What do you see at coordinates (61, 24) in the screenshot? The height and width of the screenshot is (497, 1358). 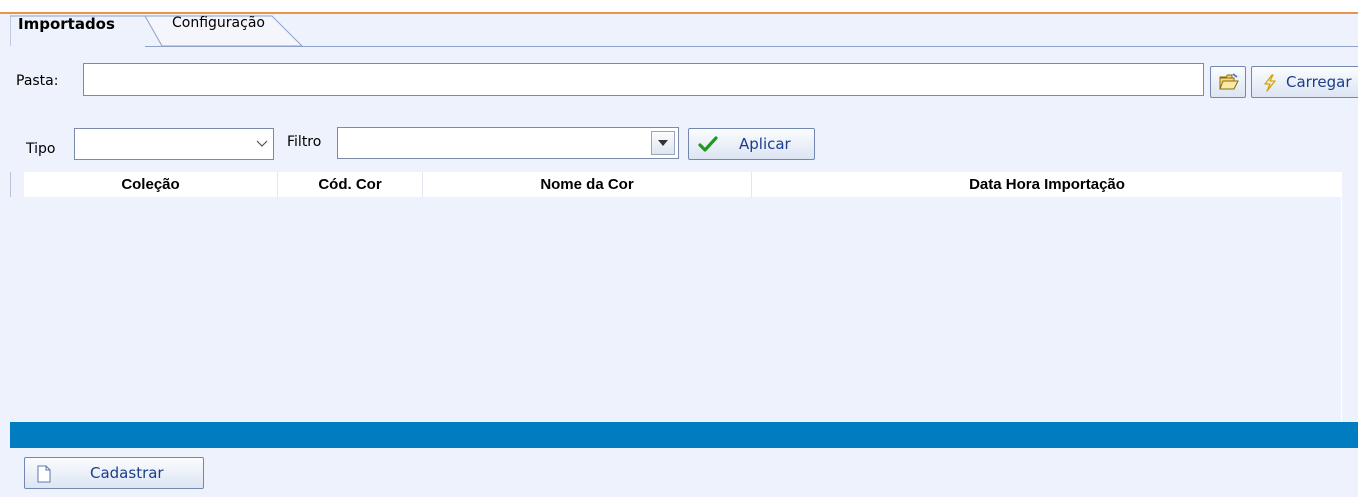 I see `tab-importados: Importados` at bounding box center [61, 24].